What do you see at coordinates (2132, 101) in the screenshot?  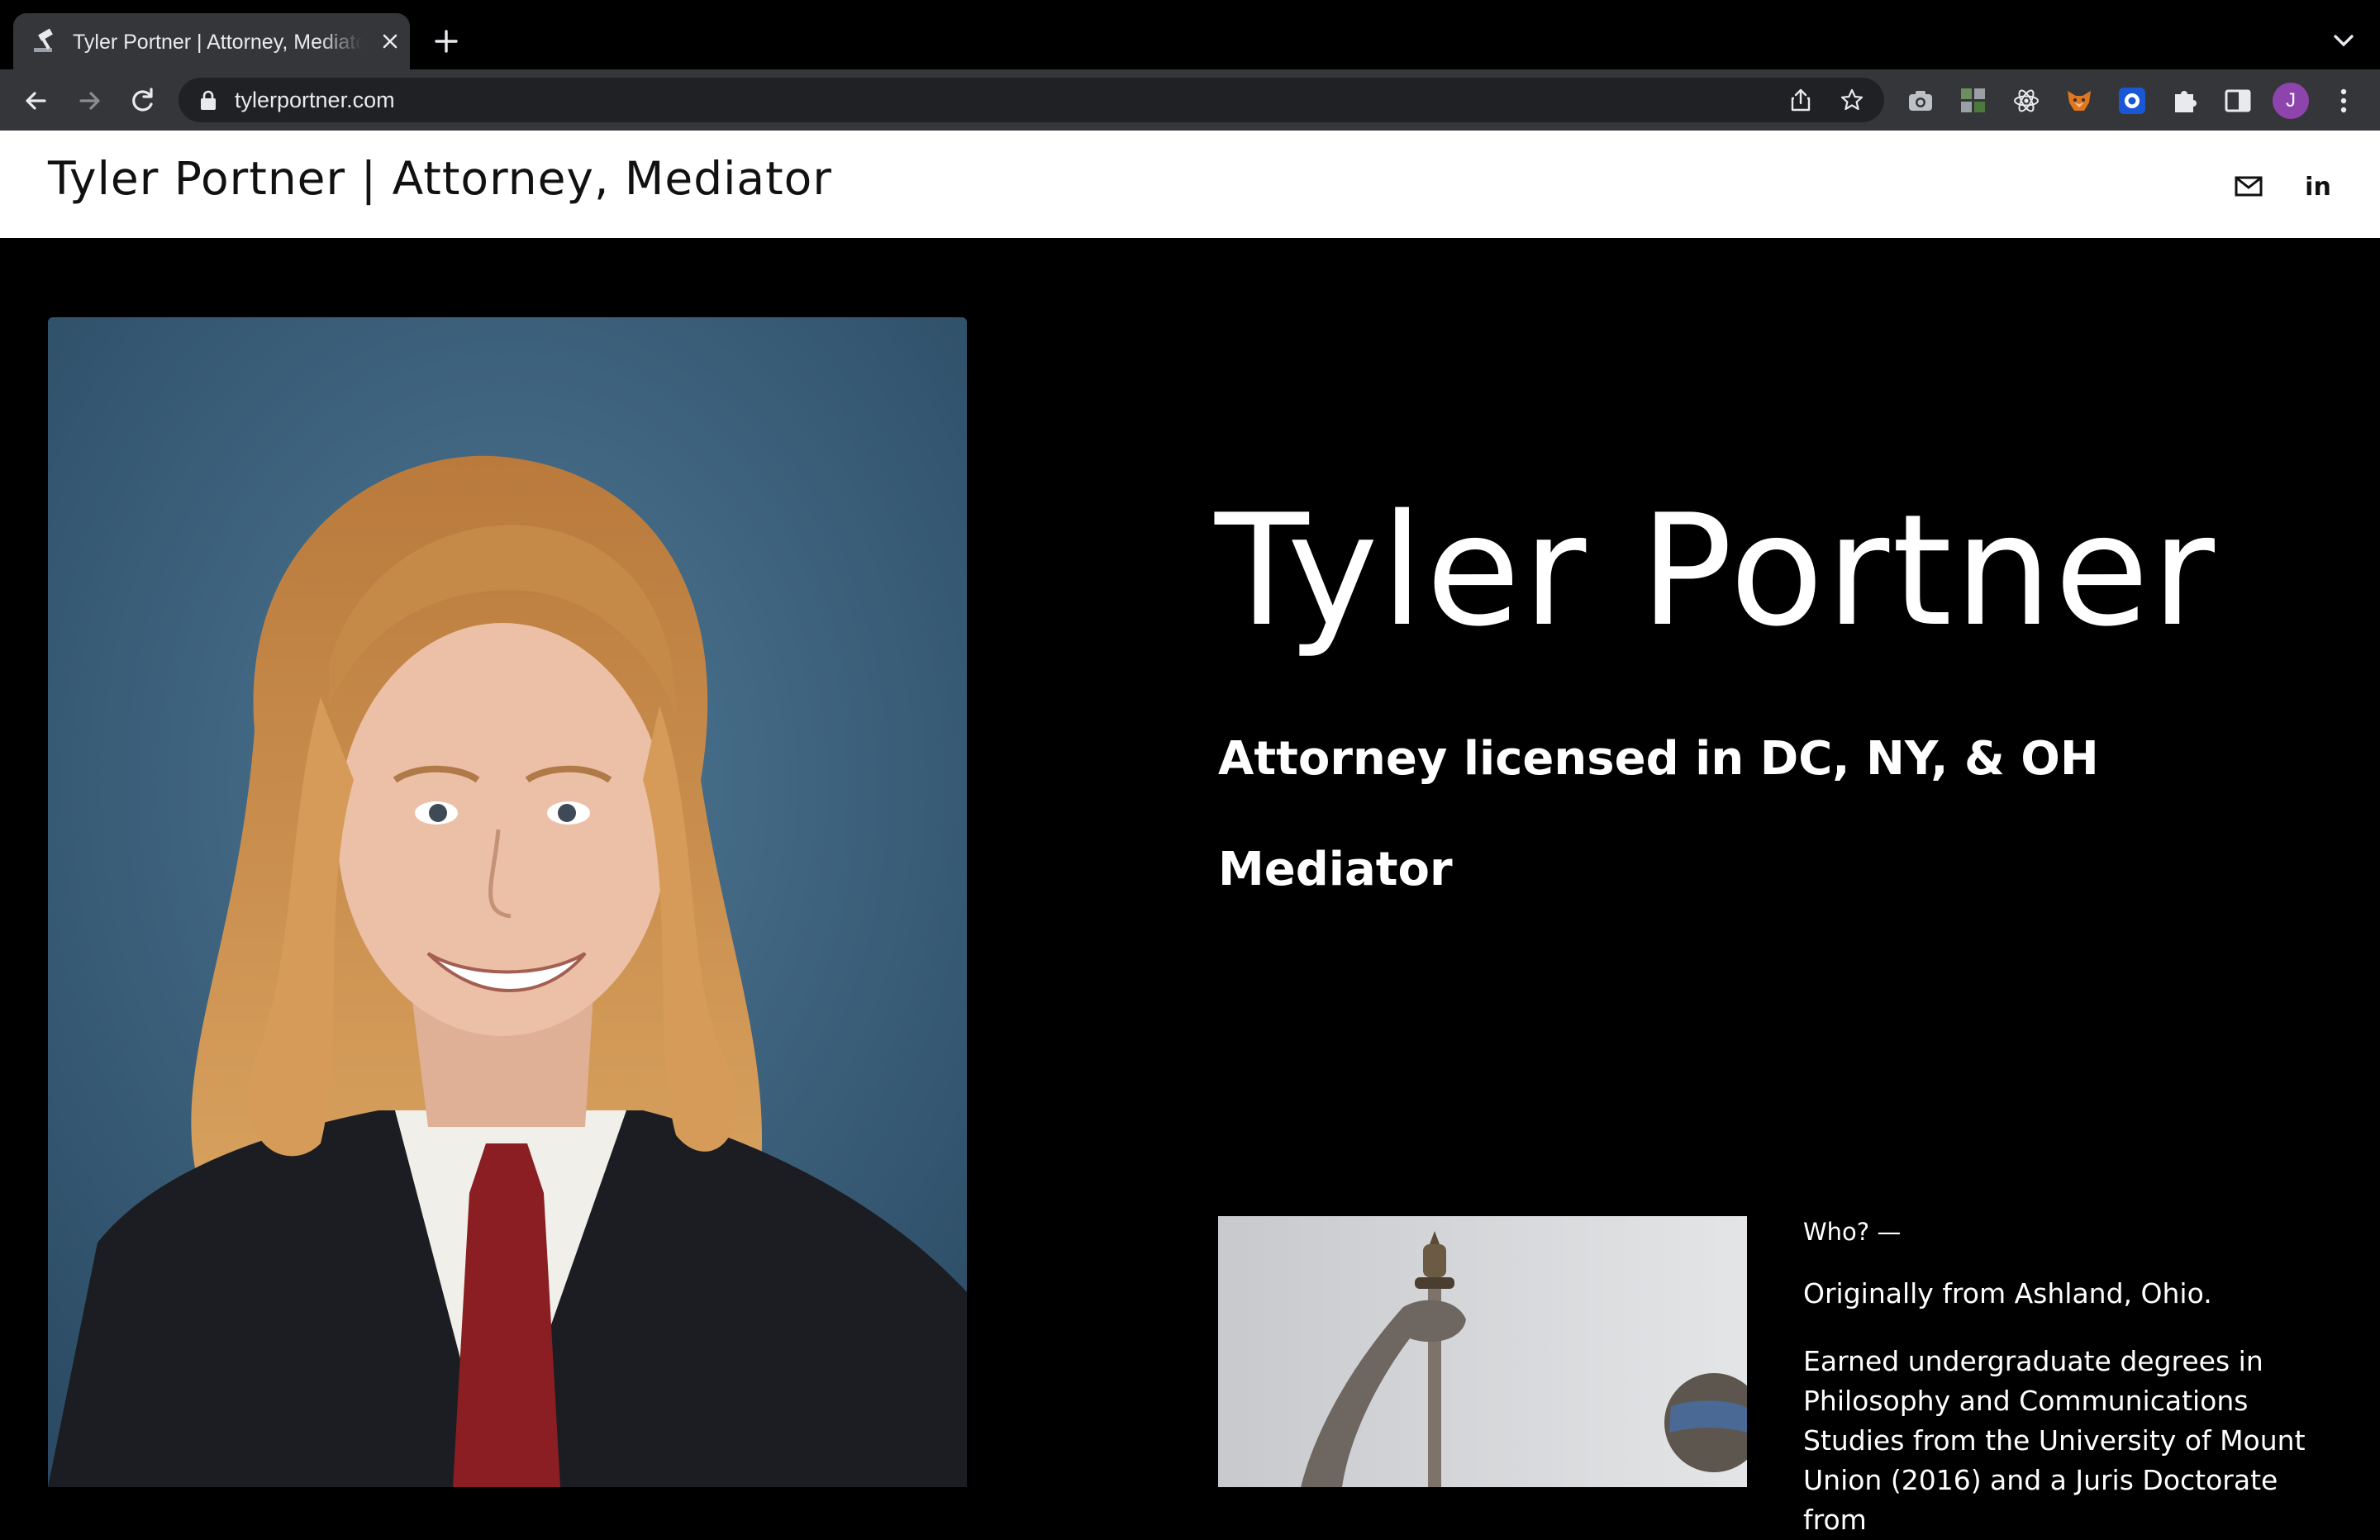 I see `circle-ring-icon` at bounding box center [2132, 101].